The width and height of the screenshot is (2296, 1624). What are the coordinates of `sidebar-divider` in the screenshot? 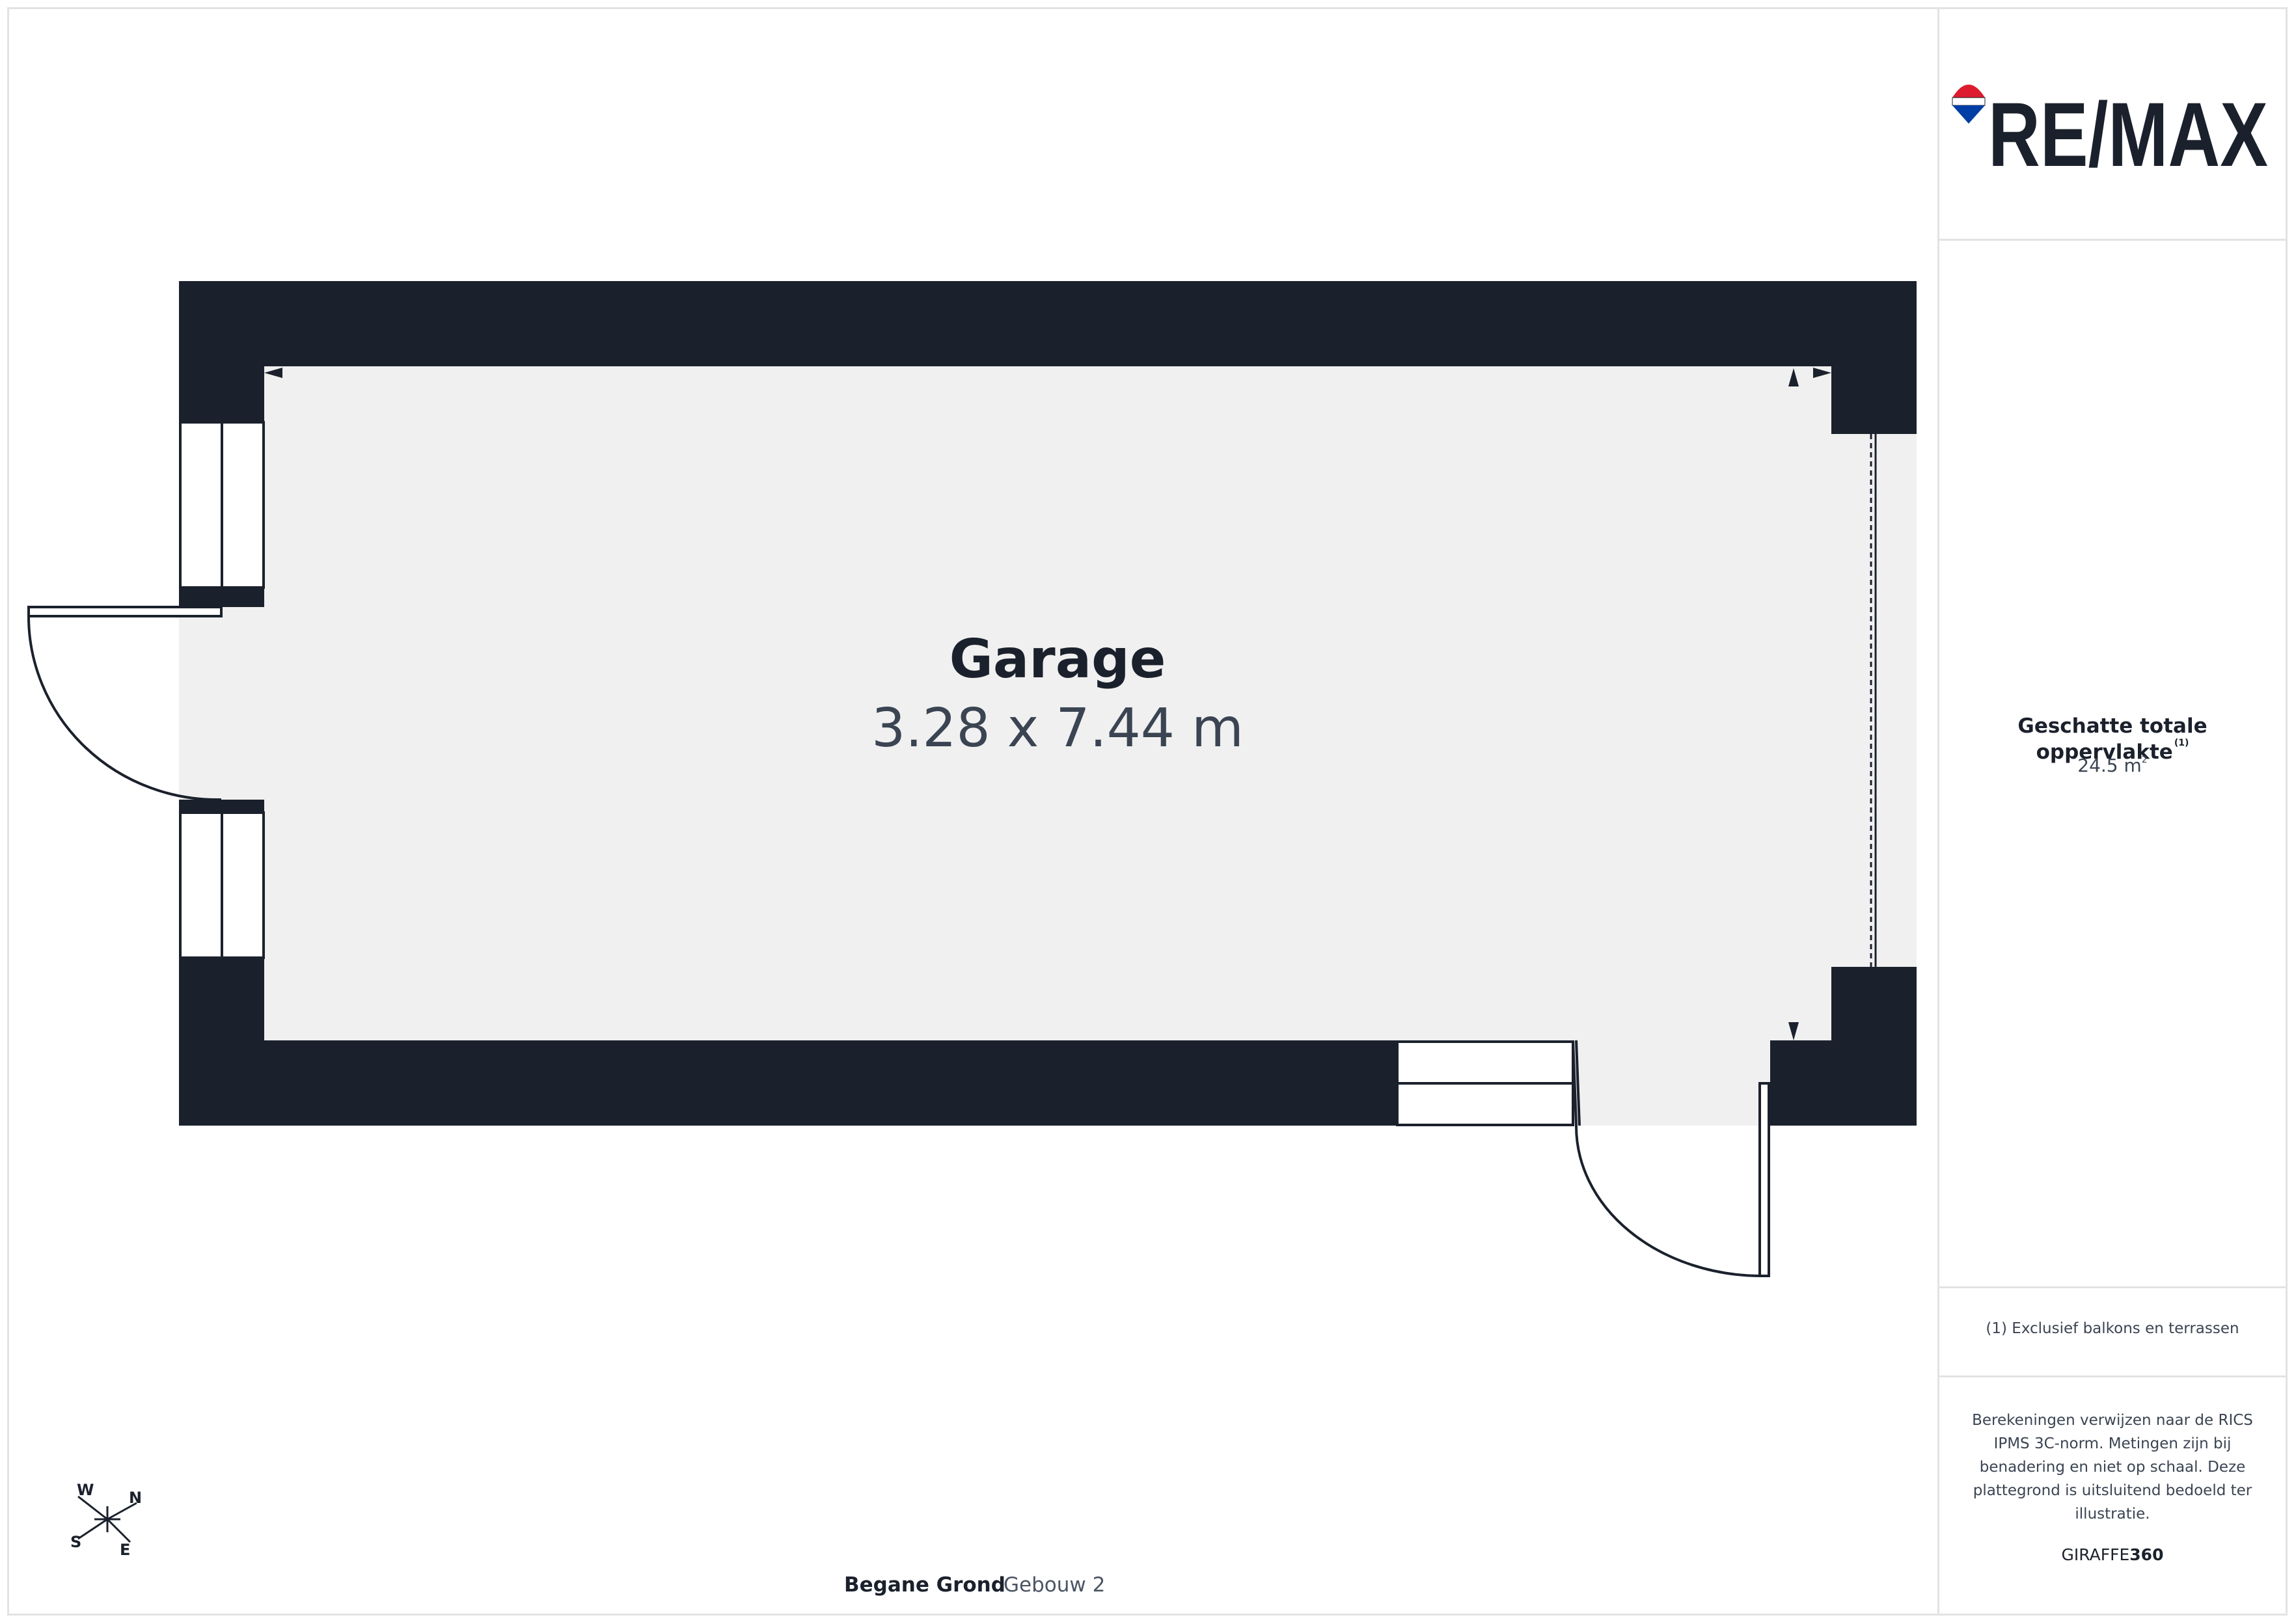 It's located at (1938, 811).